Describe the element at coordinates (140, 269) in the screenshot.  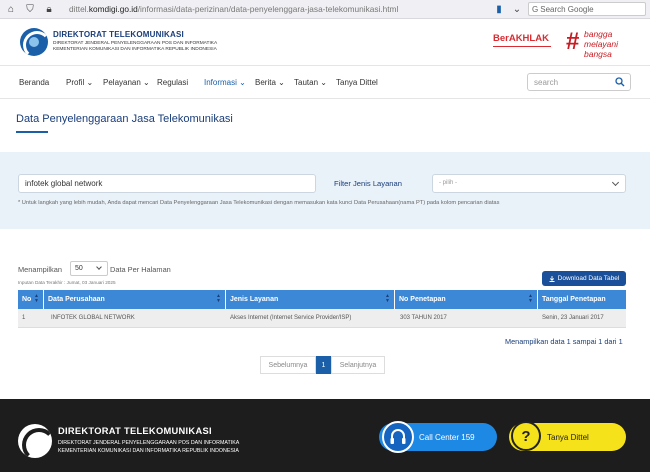
I see `per-page-label: Data Per Halaman` at that location.